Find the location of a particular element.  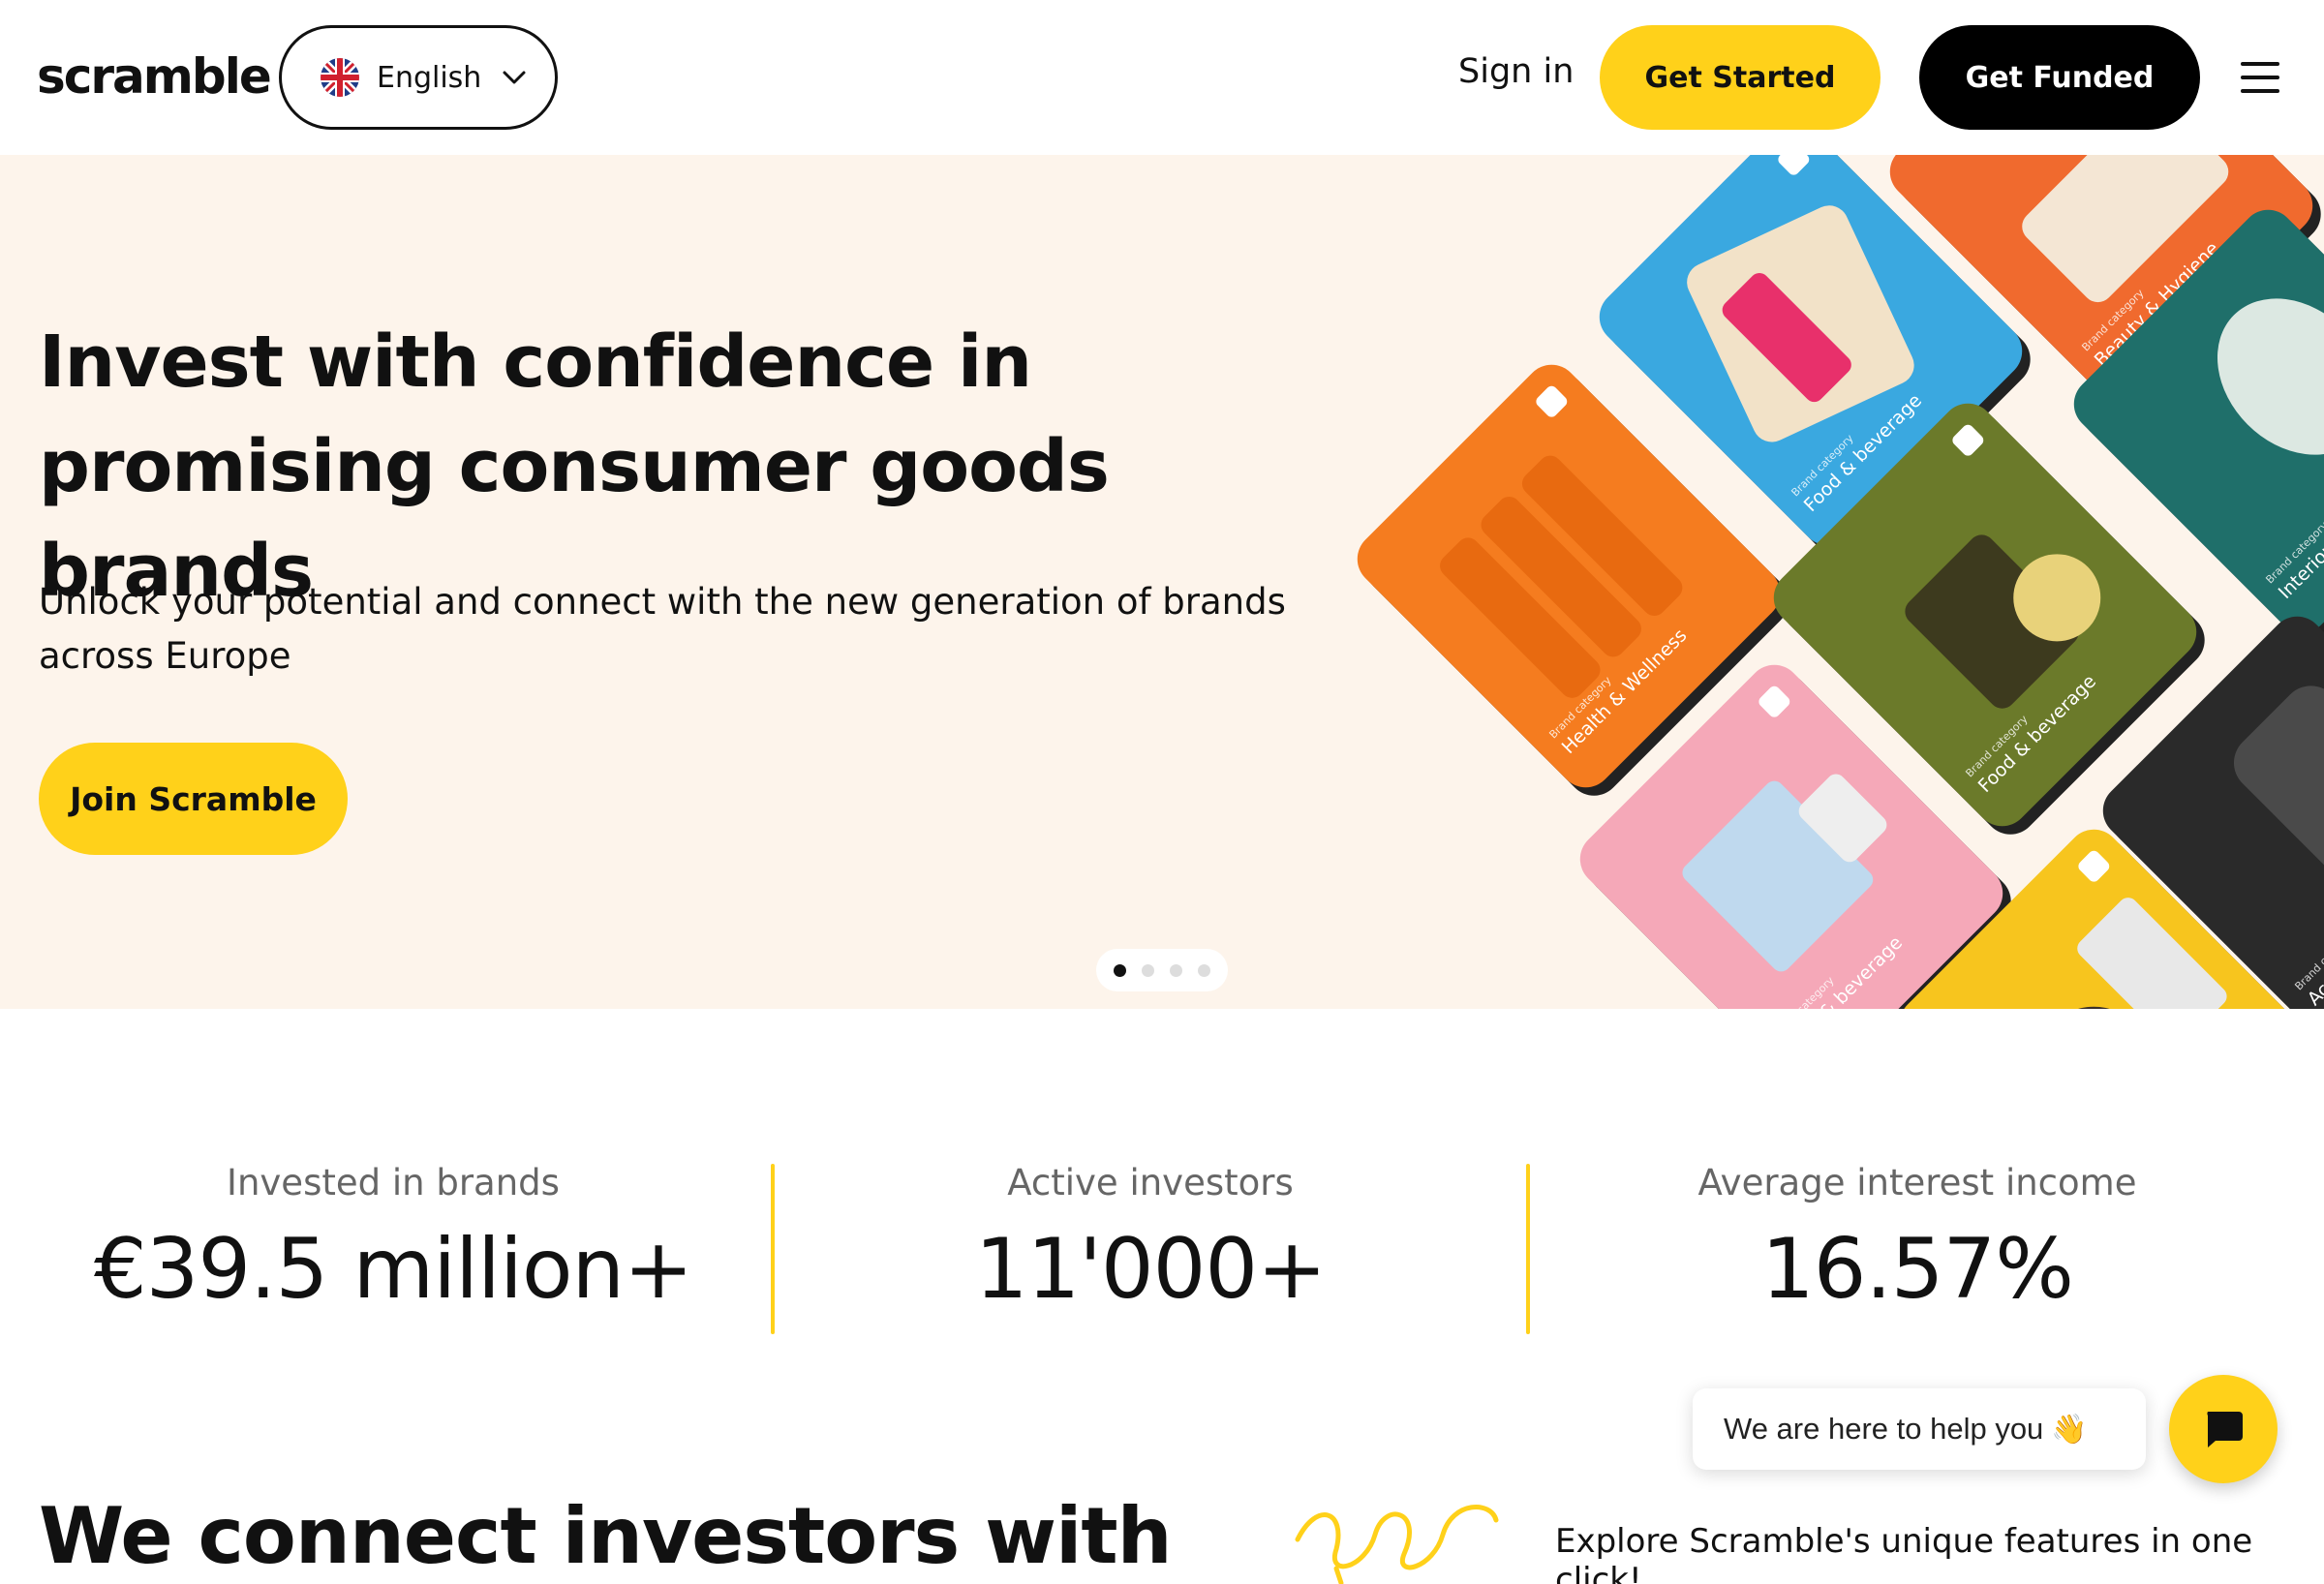

carousel-pagination is located at coordinates (1162, 970).